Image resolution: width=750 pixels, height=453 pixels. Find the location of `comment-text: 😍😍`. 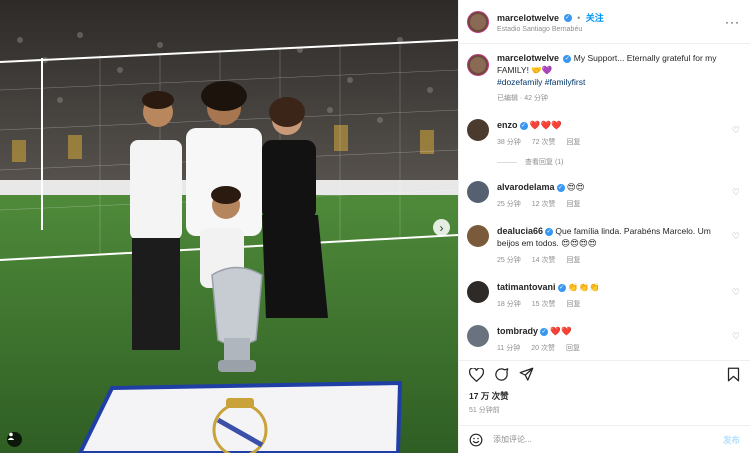

comment-text: 😍😍 is located at coordinates (575, 187).